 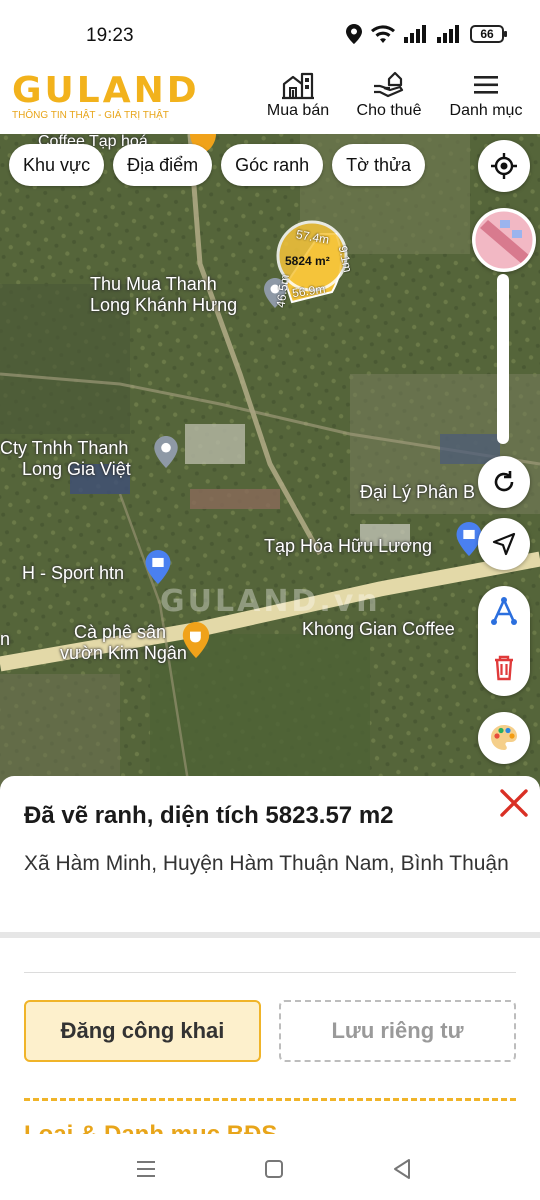 I want to click on divider-line, so click(x=270, y=972).